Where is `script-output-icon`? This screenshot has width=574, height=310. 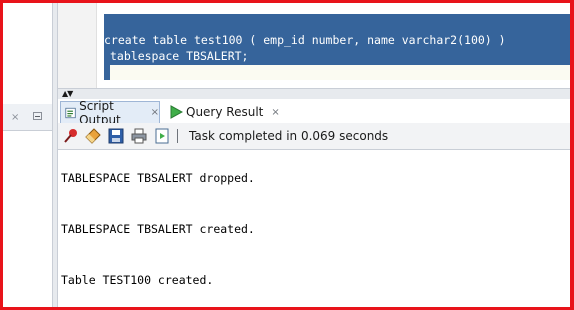
script-output-icon is located at coordinates (70, 112).